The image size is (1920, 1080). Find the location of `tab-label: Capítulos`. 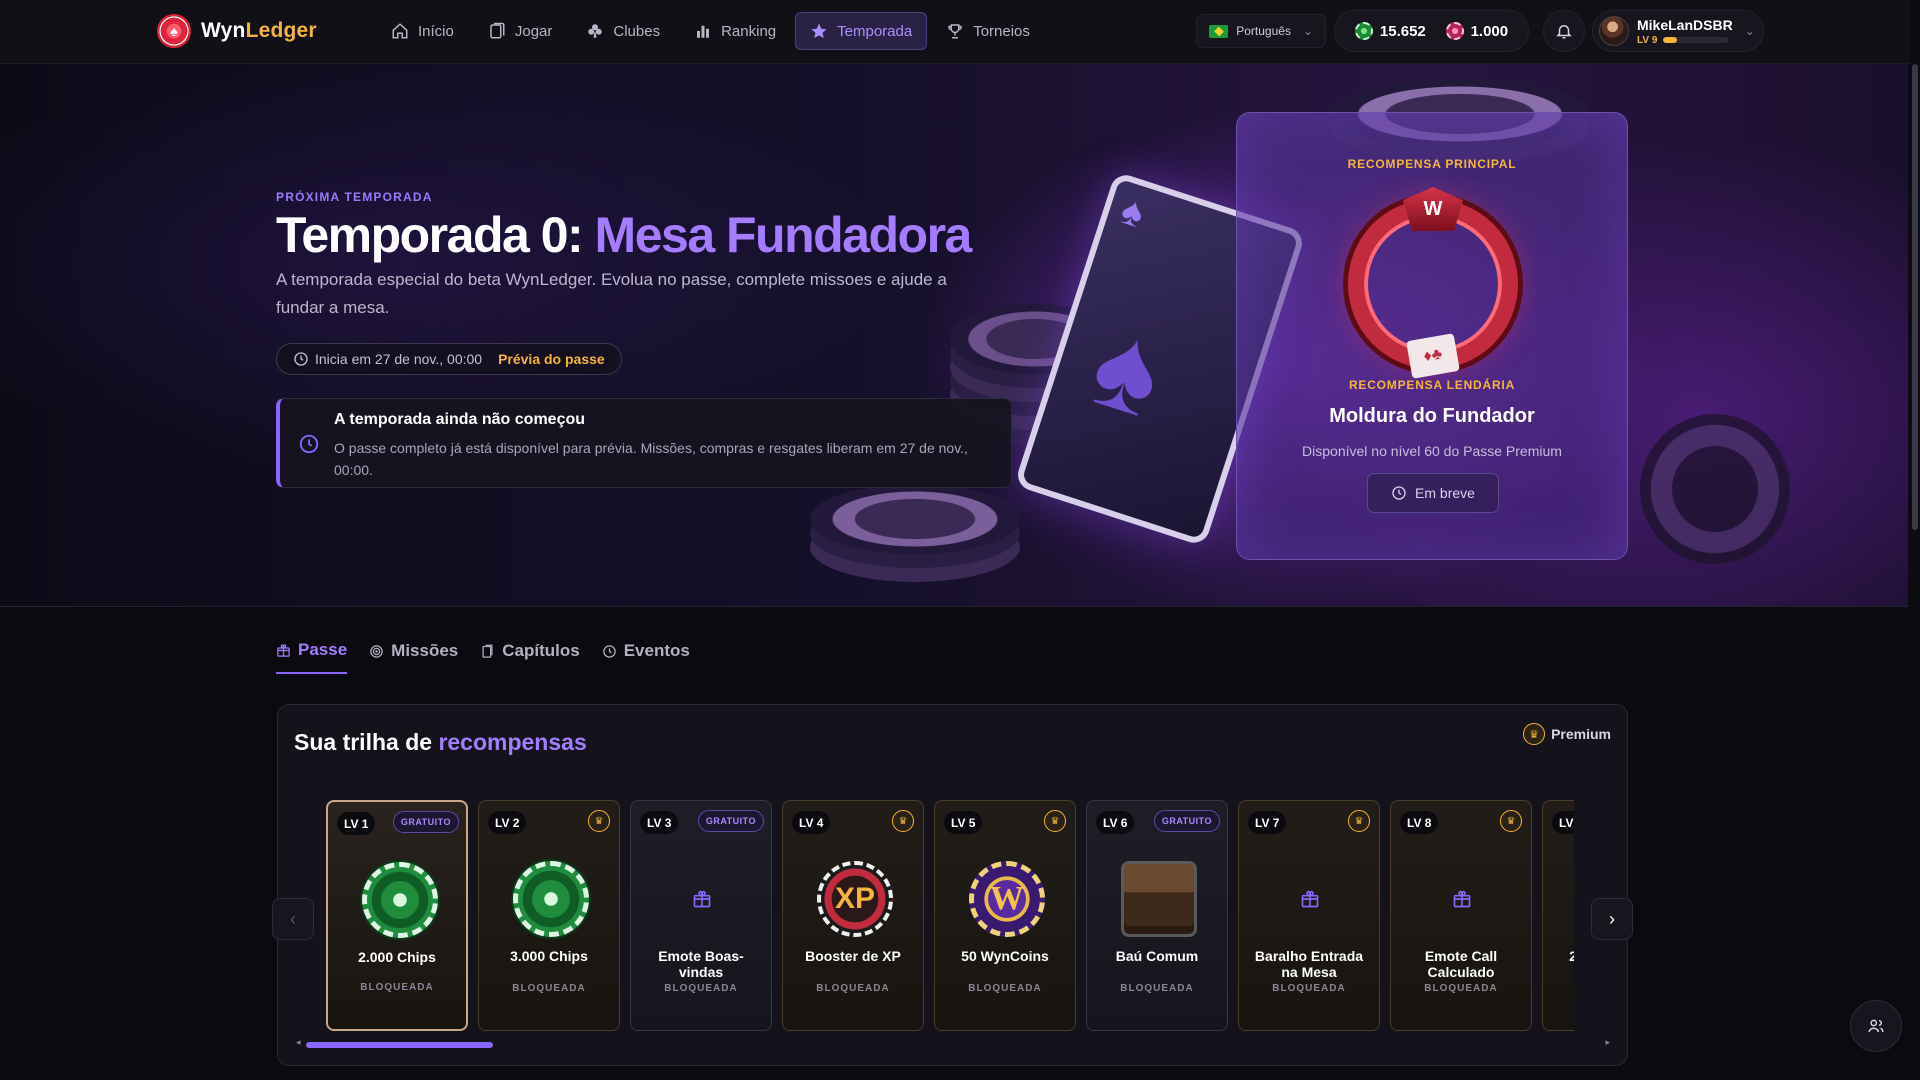

tab-label: Capítulos is located at coordinates (541, 650).